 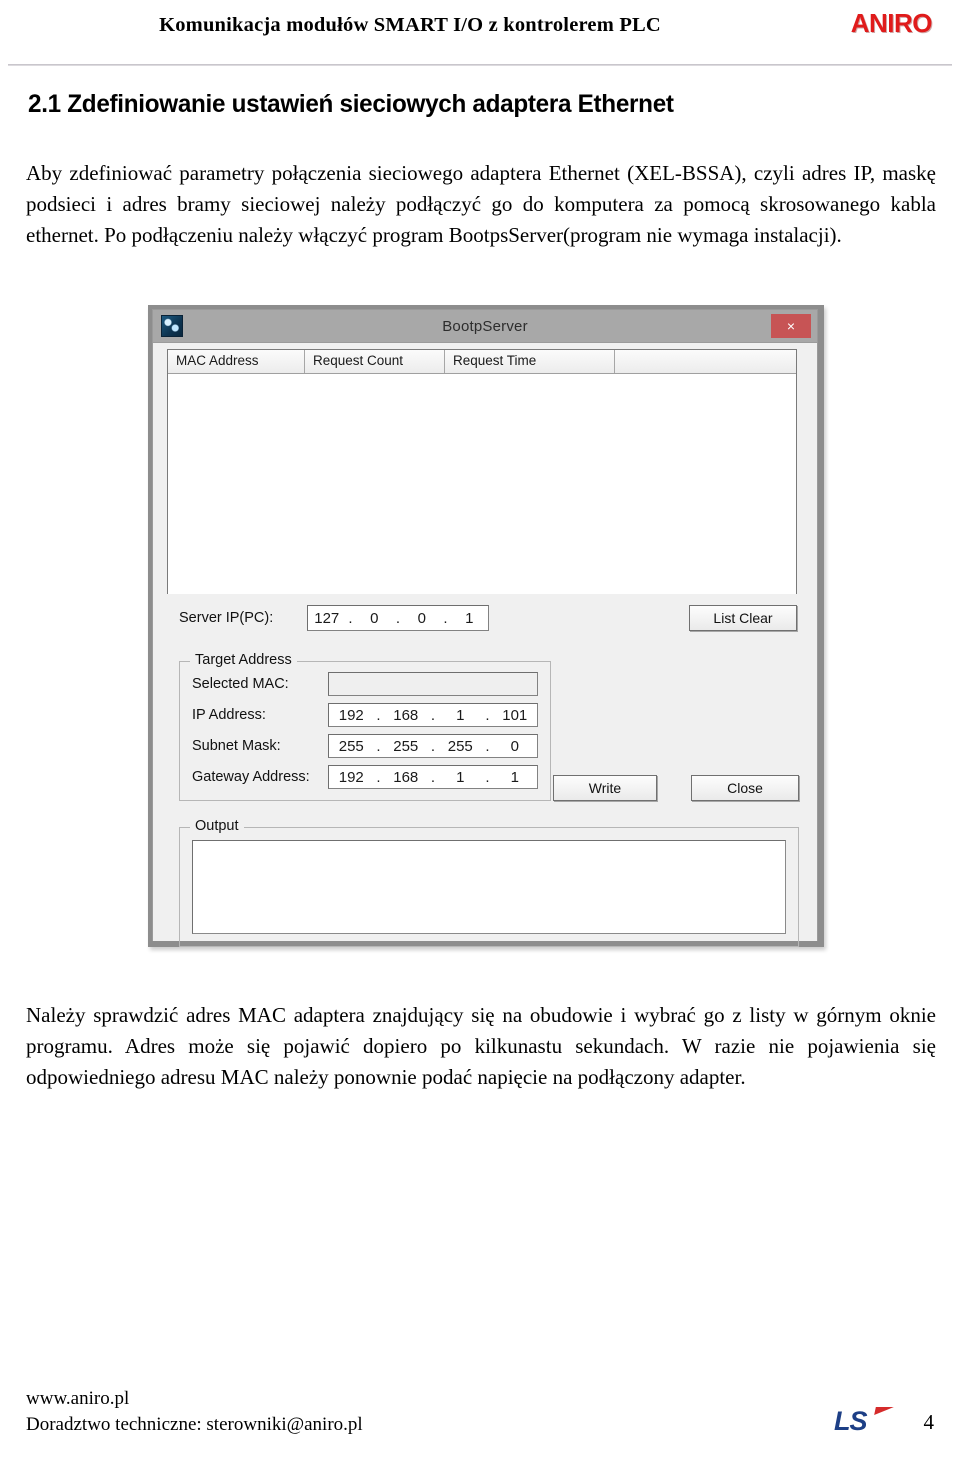 What do you see at coordinates (745, 788) in the screenshot?
I see `close-button: Close` at bounding box center [745, 788].